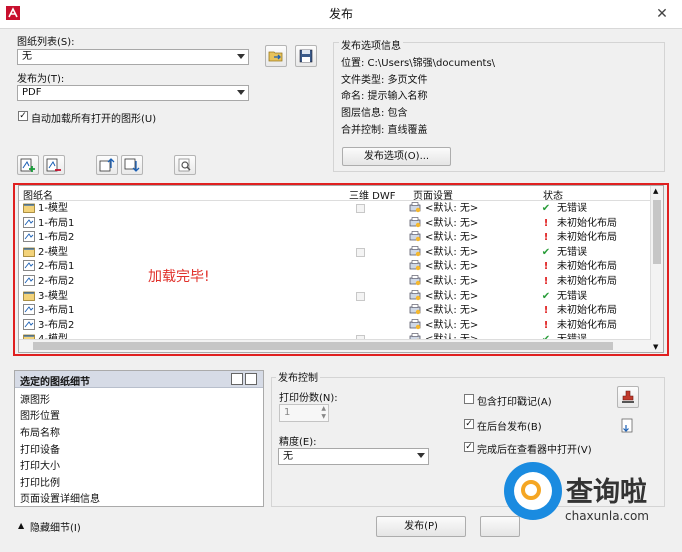 The width and height of the screenshot is (682, 552). Describe the element at coordinates (237, 379) in the screenshot. I see `copy-details-icon` at that location.